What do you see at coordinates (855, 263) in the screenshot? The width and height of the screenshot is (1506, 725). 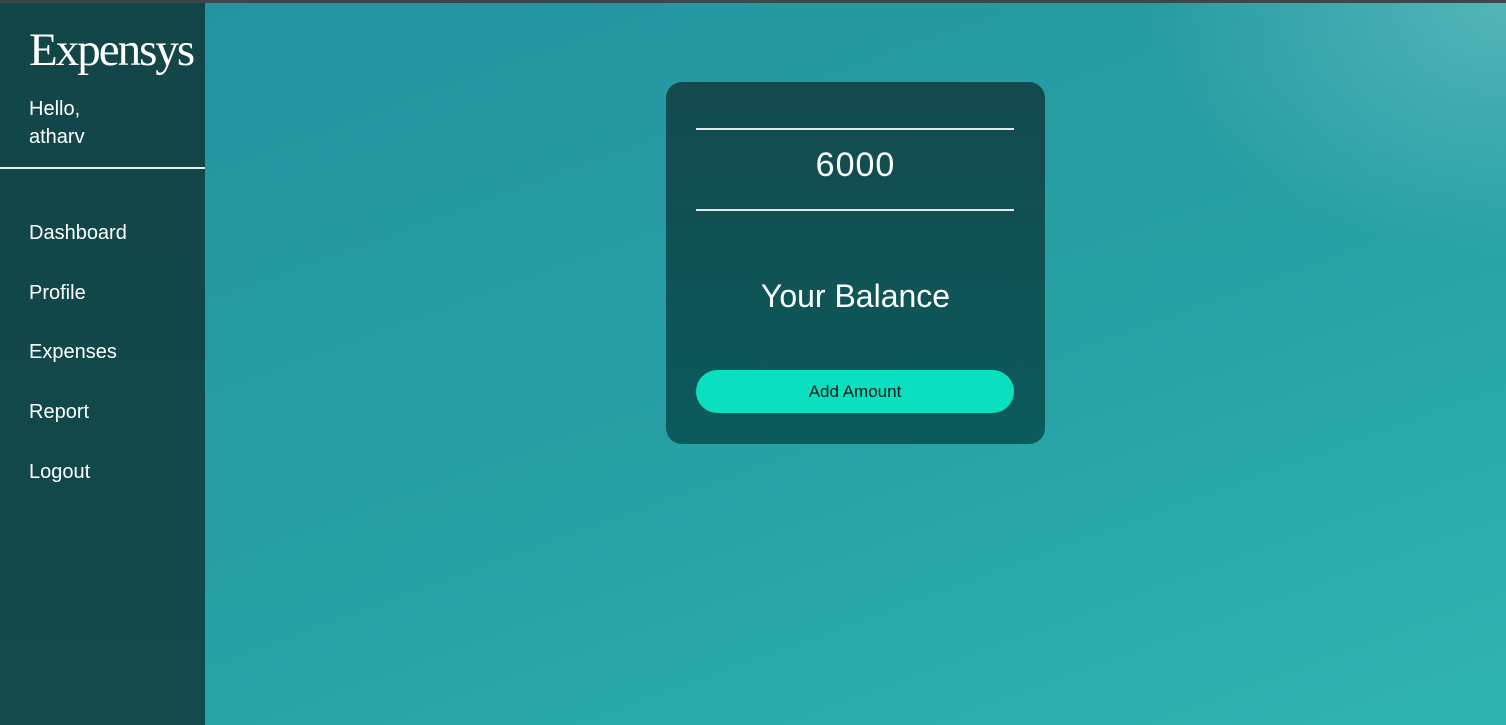 I see `balance-card: 6000 Your Balance Add Amount` at bounding box center [855, 263].